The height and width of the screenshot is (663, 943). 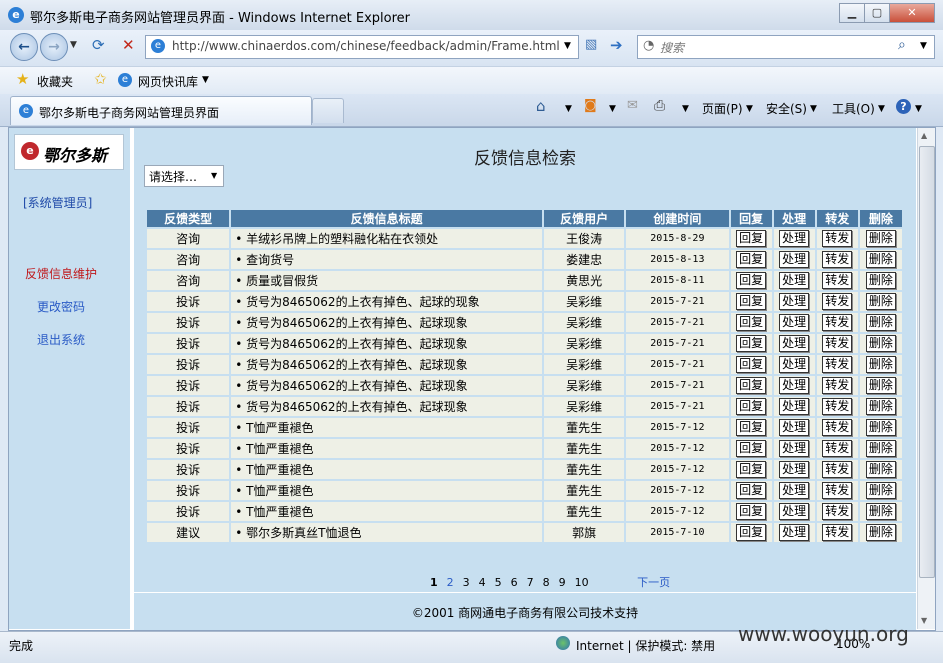 What do you see at coordinates (24, 47) in the screenshot?
I see `back-button: ←` at bounding box center [24, 47].